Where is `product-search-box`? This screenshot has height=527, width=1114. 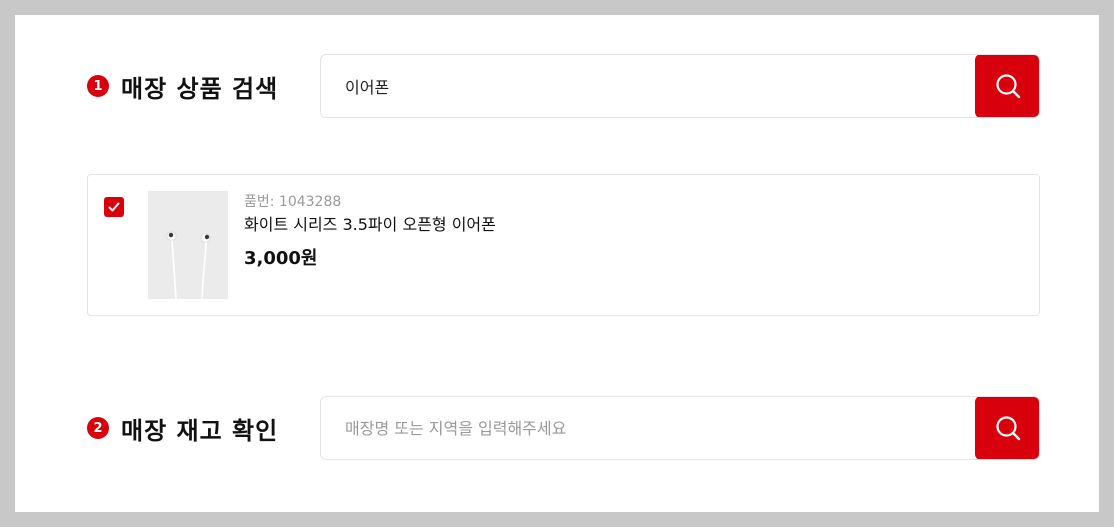 product-search-box is located at coordinates (680, 86).